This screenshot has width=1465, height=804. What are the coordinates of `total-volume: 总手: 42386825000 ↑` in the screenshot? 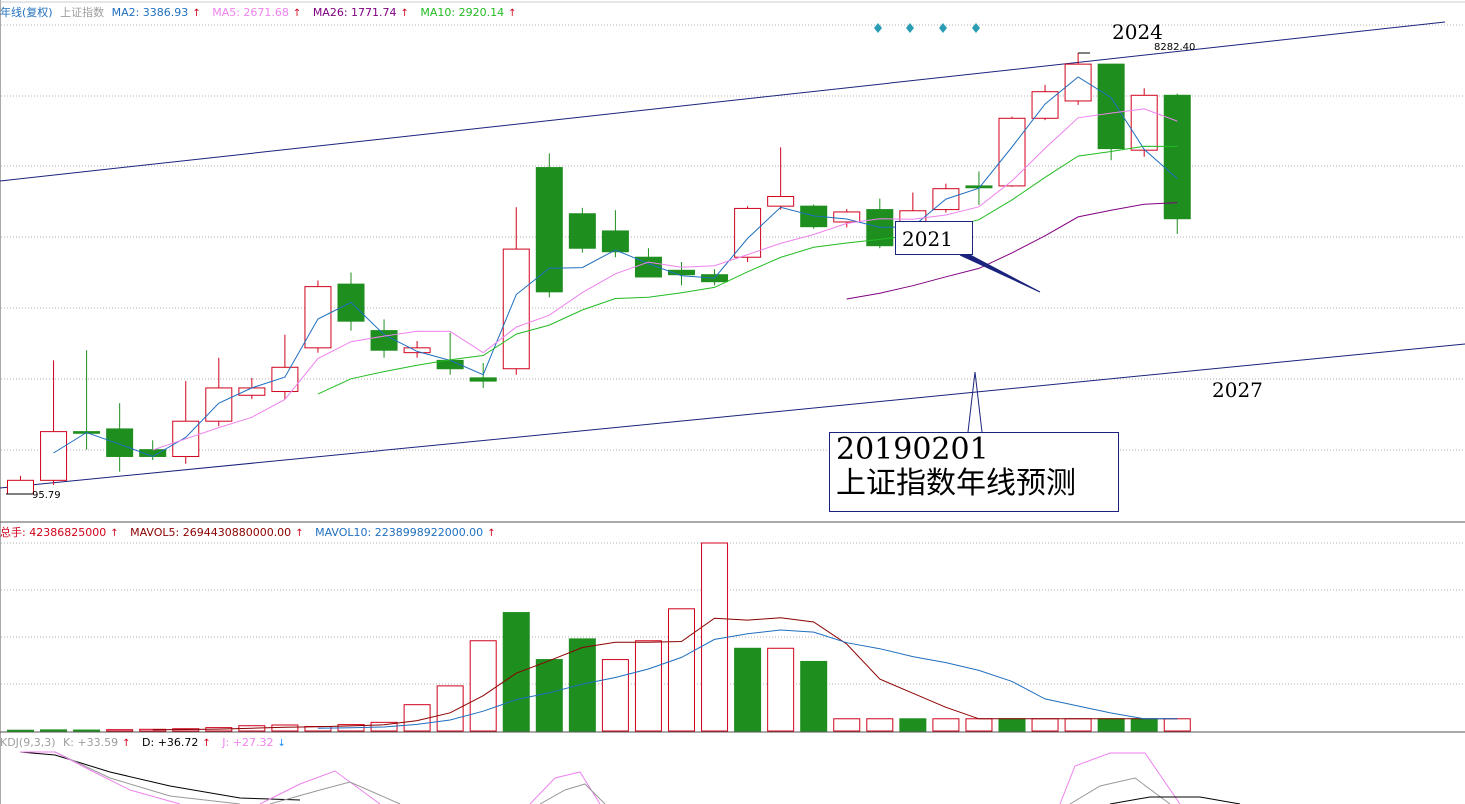 It's located at (59, 532).